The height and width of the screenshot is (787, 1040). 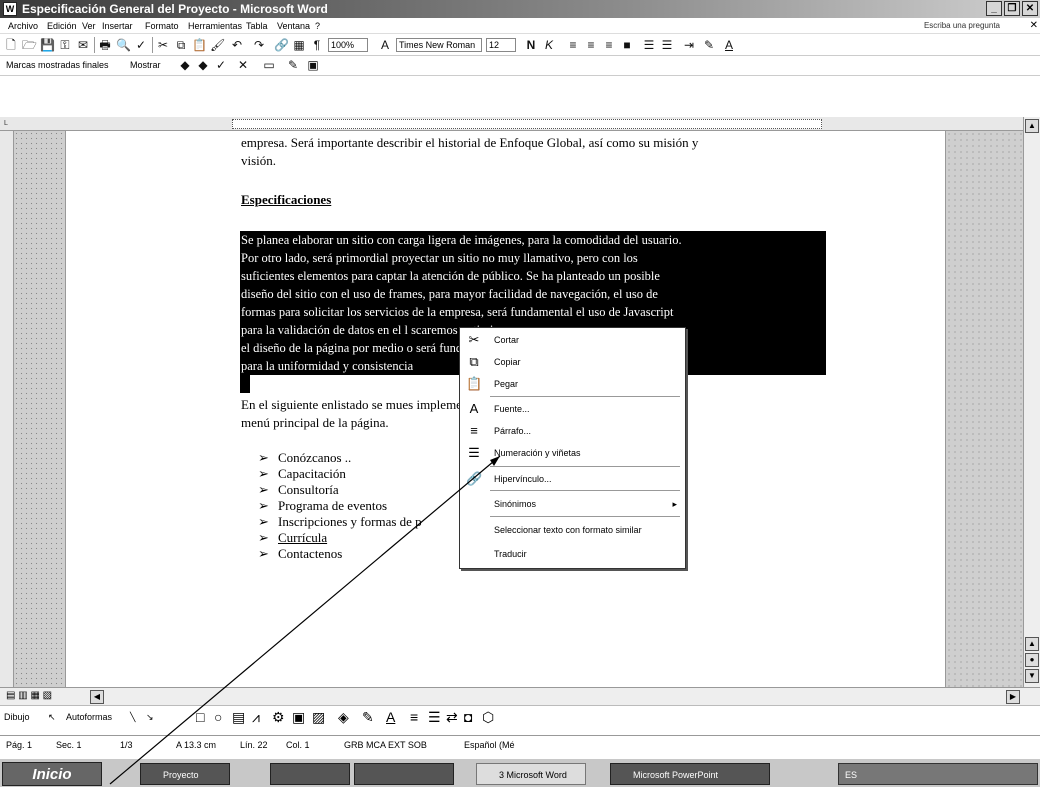 What do you see at coordinates (501, 45) in the screenshot?
I see `font-size-select: 12` at bounding box center [501, 45].